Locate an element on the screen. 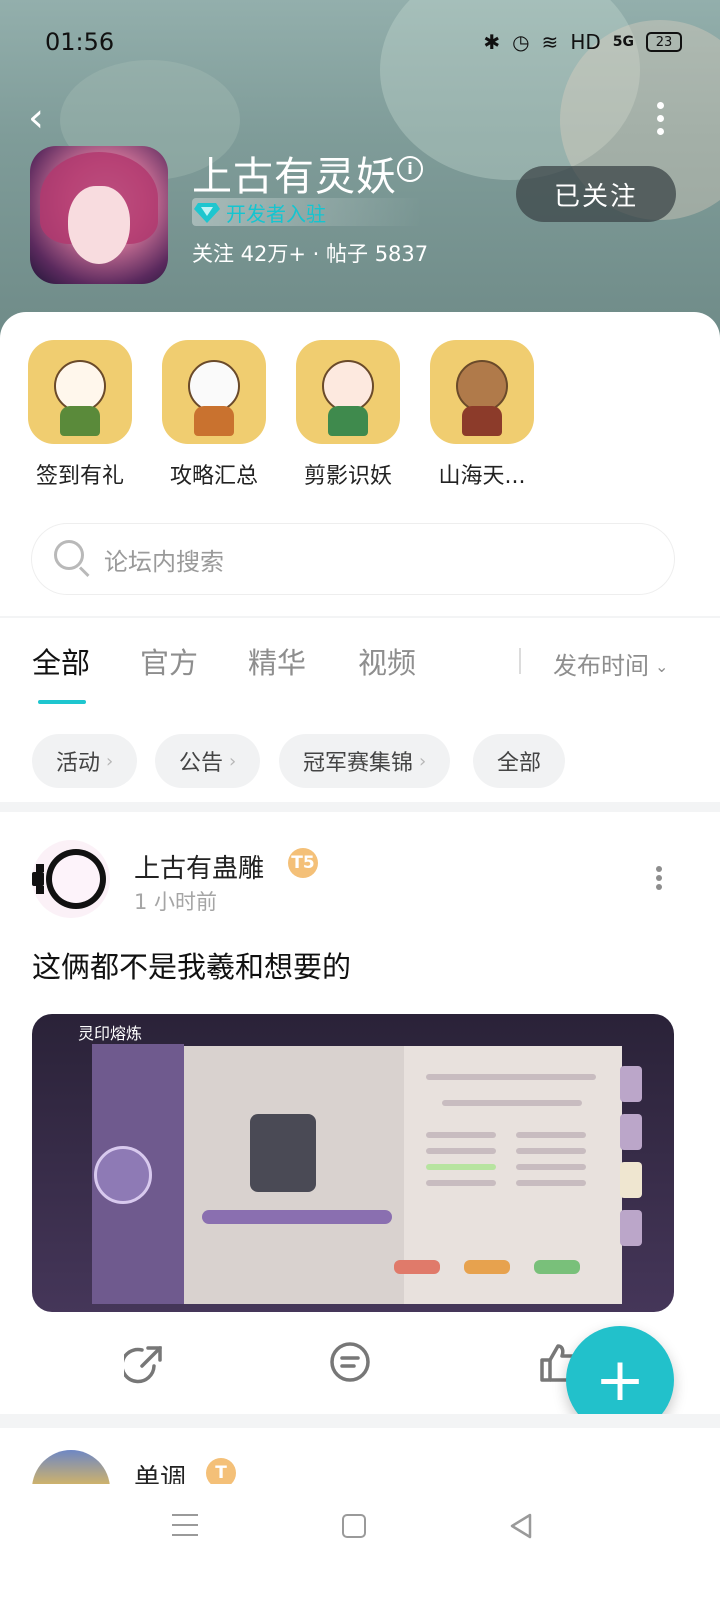 Image resolution: width=720 pixels, height=1600 pixels. tab-video: 视频 is located at coordinates (387, 661).